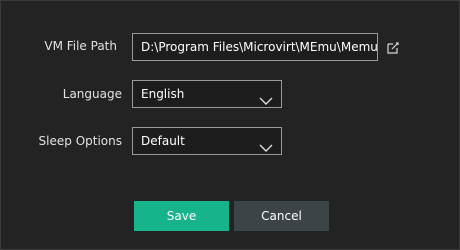  Describe the element at coordinates (393, 47) in the screenshot. I see `edit-pencil-icon` at that location.